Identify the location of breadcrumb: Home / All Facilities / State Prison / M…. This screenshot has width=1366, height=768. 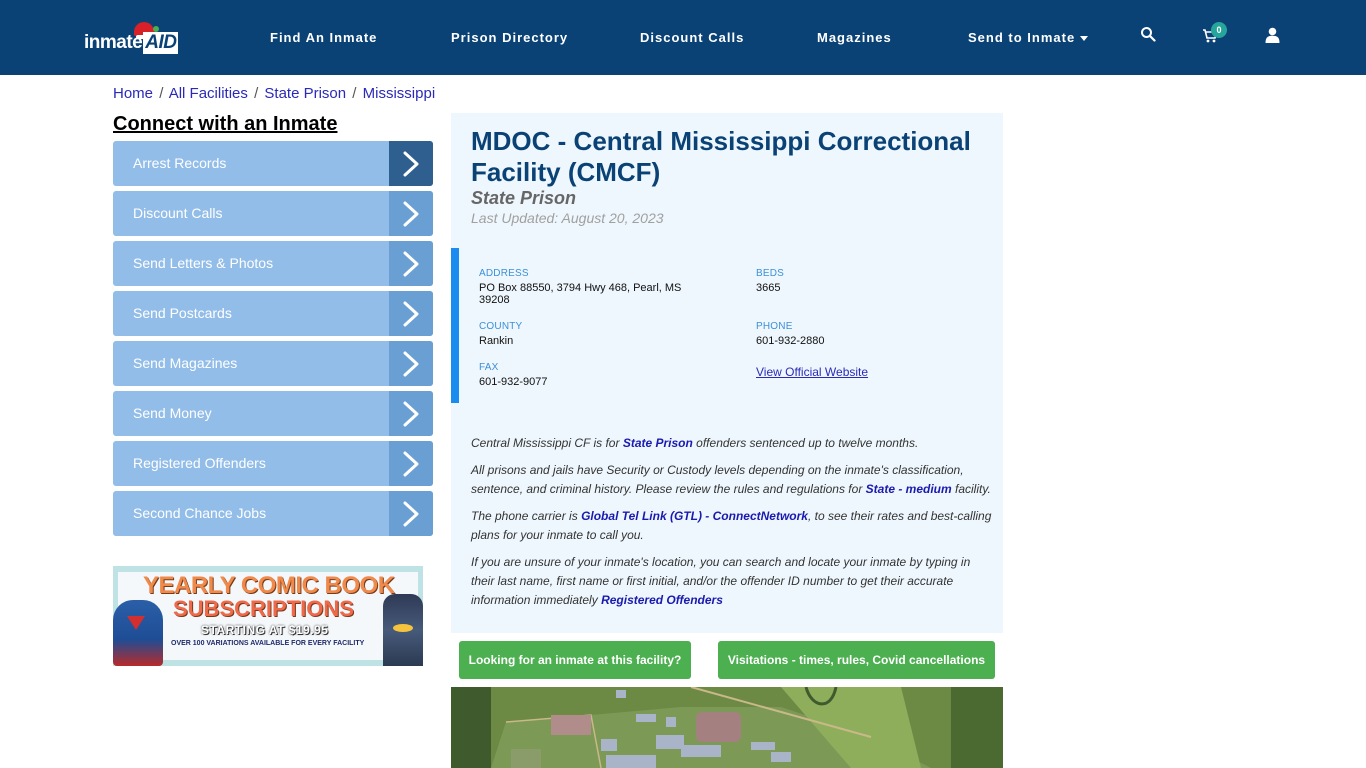
(274, 93).